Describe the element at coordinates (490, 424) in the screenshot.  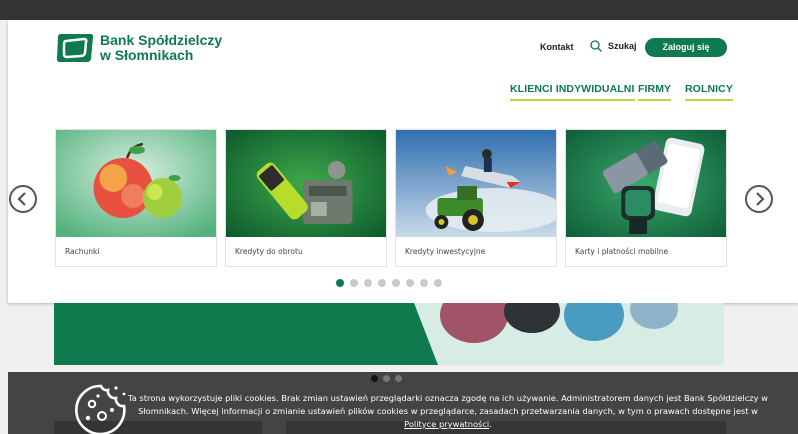
I see `cookie-text-end: .` at that location.